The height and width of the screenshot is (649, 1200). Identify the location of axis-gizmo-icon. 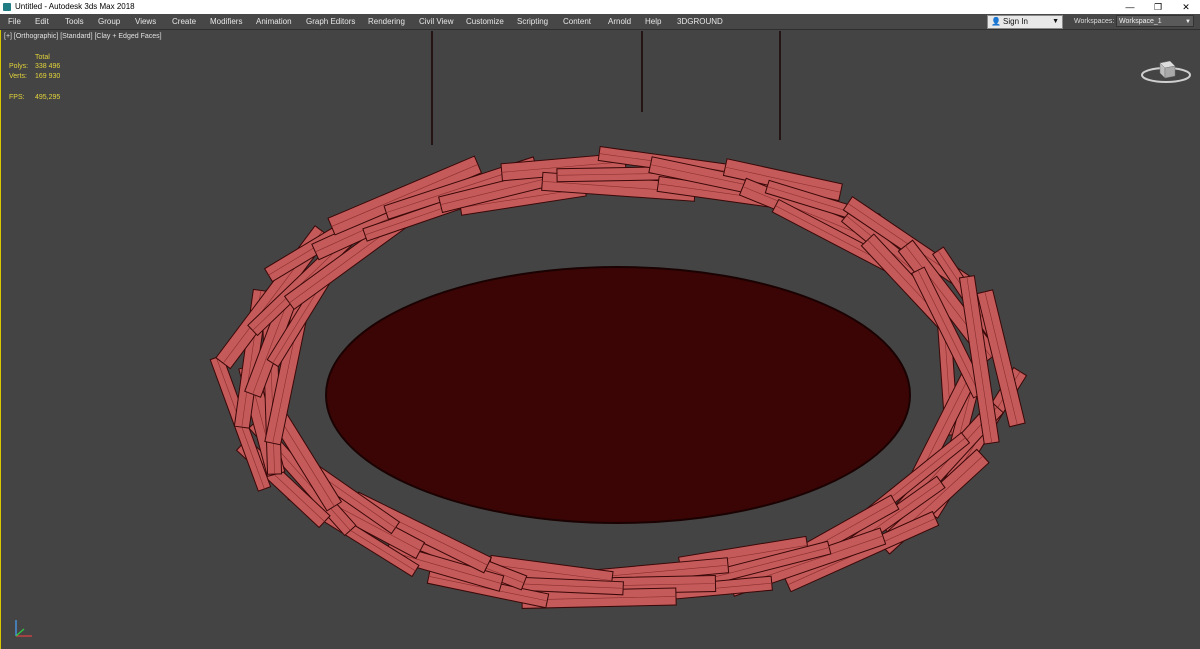
(23, 628).